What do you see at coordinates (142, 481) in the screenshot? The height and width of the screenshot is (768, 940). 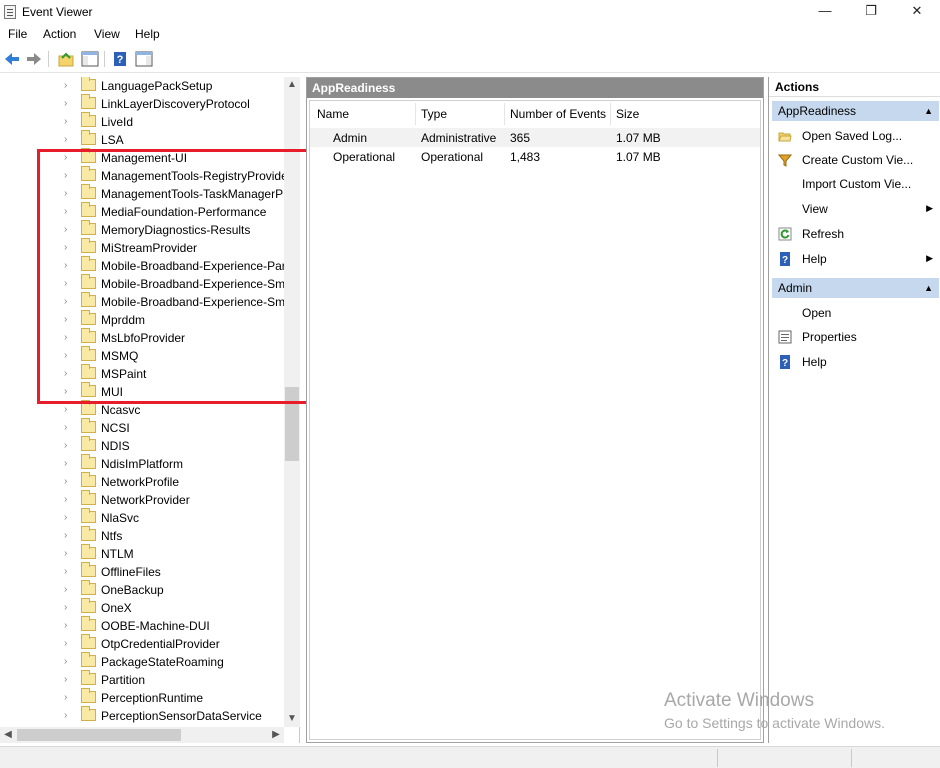 I see `tree-item: › NetworkProfile` at bounding box center [142, 481].